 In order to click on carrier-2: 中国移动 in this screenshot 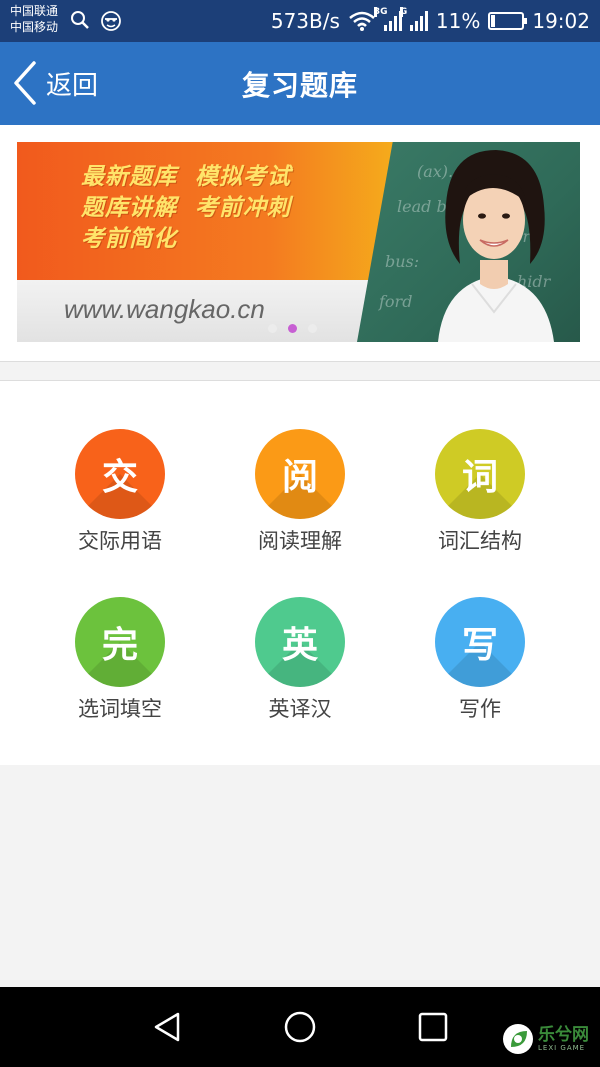, I will do `click(34, 27)`.